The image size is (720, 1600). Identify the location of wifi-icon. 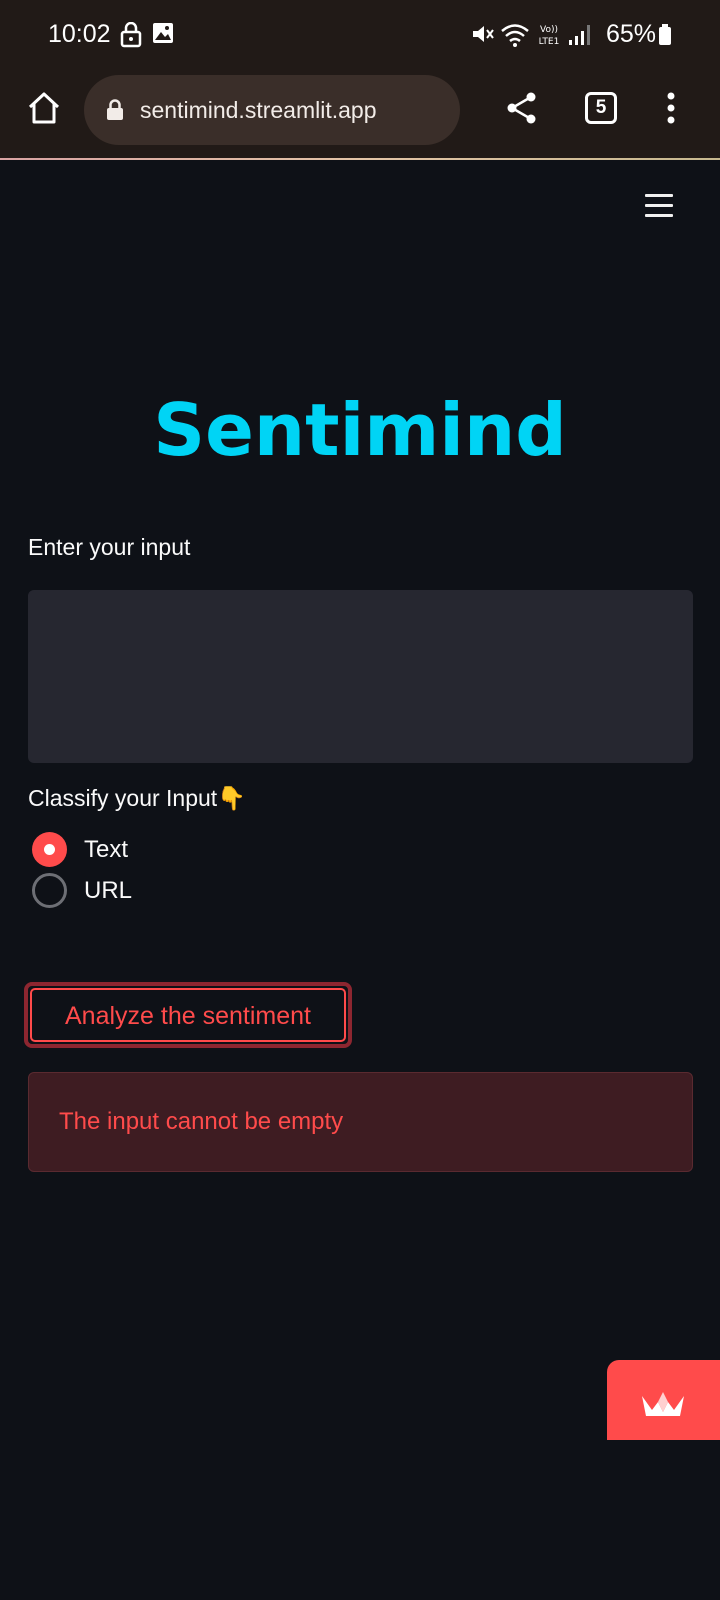
(515, 35).